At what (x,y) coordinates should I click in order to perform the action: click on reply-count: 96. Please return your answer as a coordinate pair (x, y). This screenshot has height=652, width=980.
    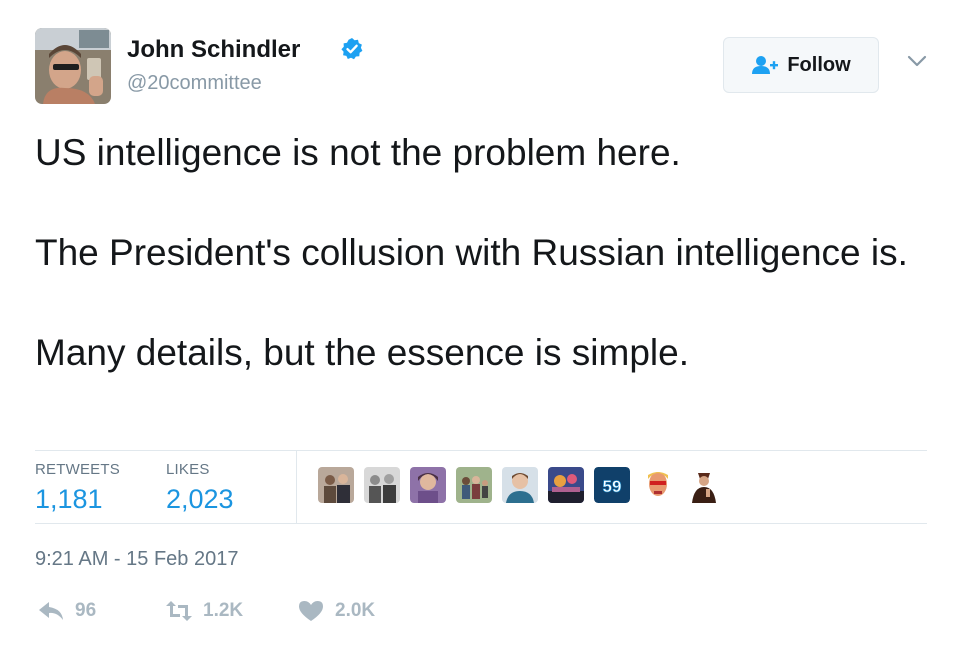
    Looking at the image, I should click on (86, 610).